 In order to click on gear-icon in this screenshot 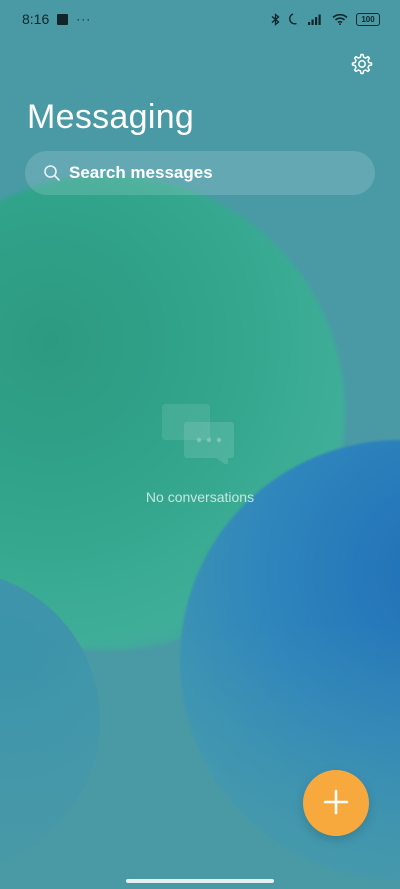, I will do `click(362, 65)`.